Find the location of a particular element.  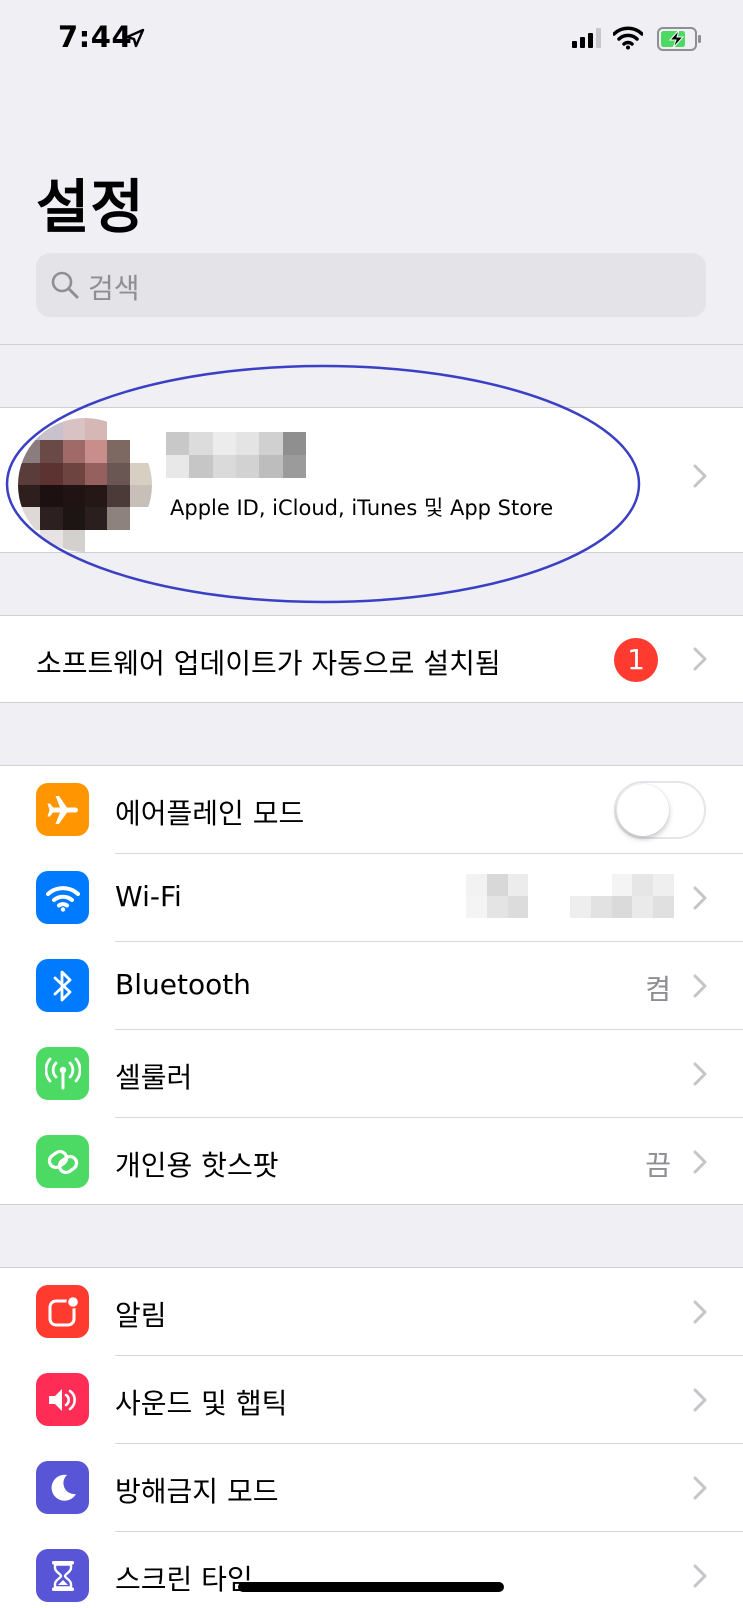

bluetooth-row: Bluetooth 켬 is located at coordinates (371, 986).